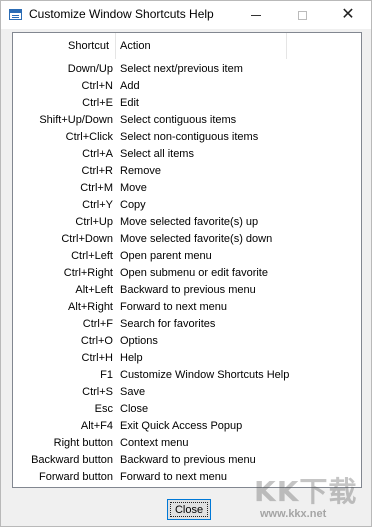  What do you see at coordinates (129, 103) in the screenshot?
I see `shortcut-action: Edit` at bounding box center [129, 103].